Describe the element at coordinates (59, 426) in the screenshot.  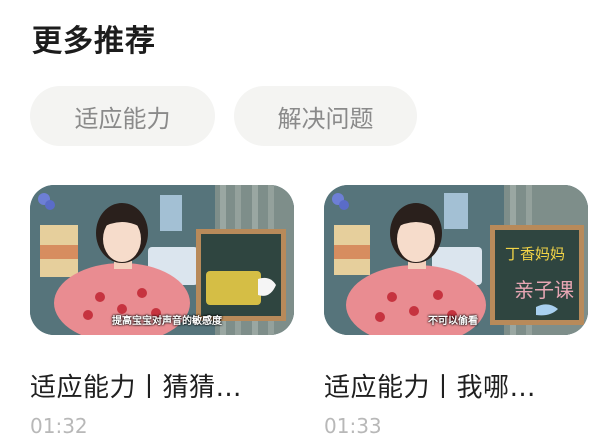
I see `video-duration: 01:32` at that location.